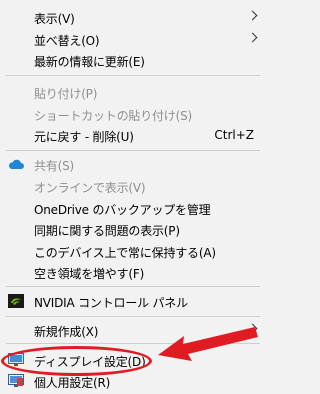 The width and height of the screenshot is (320, 394). I want to click on menu-item-label: このデバイス上で常に保持する(A), so click(125, 253).